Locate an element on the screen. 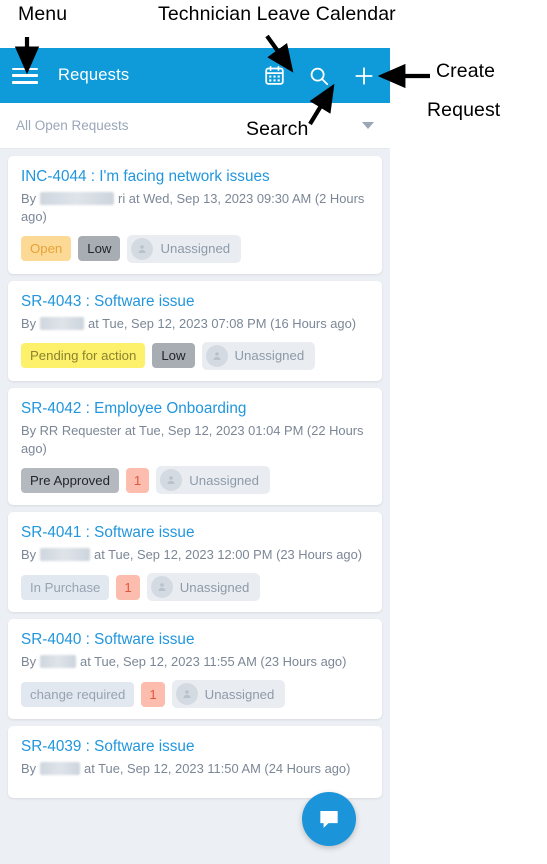 The width and height of the screenshot is (547, 864). request-chips: change required 1 Unassigned is located at coordinates (195, 694).